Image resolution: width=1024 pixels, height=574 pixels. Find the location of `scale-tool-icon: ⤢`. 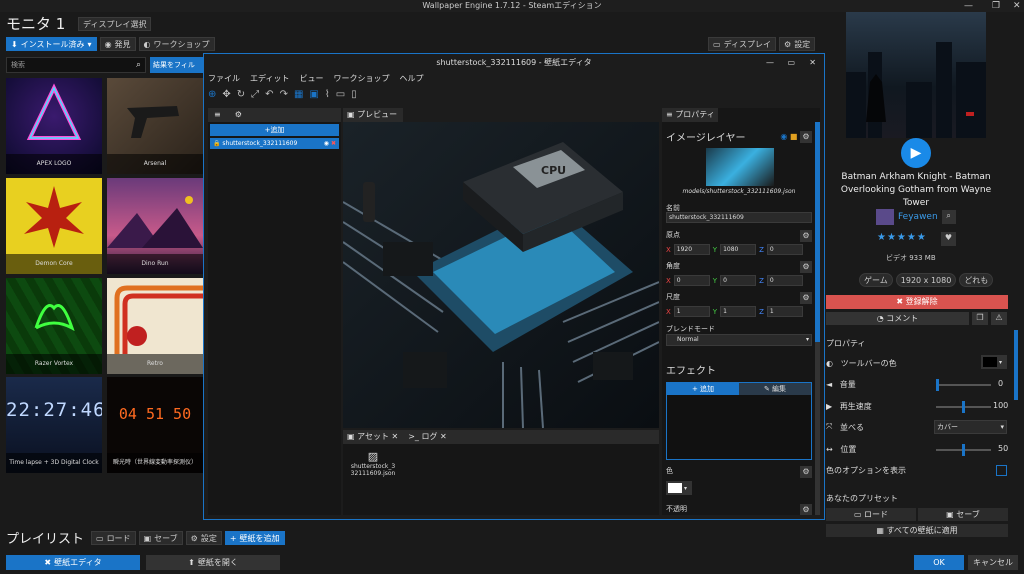

scale-tool-icon: ⤢ is located at coordinates (255, 94).